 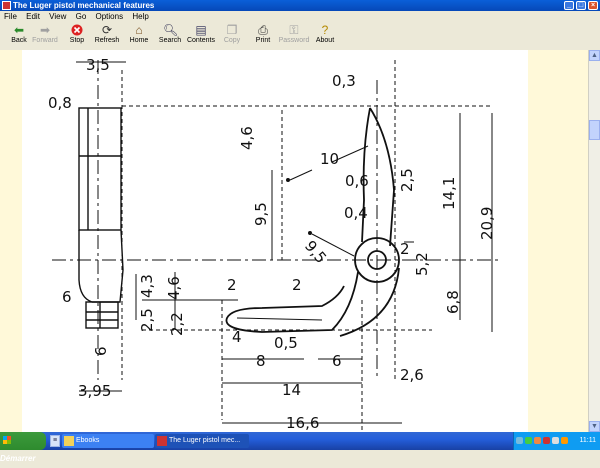 What do you see at coordinates (422, 264) in the screenshot?
I see `dim-label: 5,2` at bounding box center [422, 264].